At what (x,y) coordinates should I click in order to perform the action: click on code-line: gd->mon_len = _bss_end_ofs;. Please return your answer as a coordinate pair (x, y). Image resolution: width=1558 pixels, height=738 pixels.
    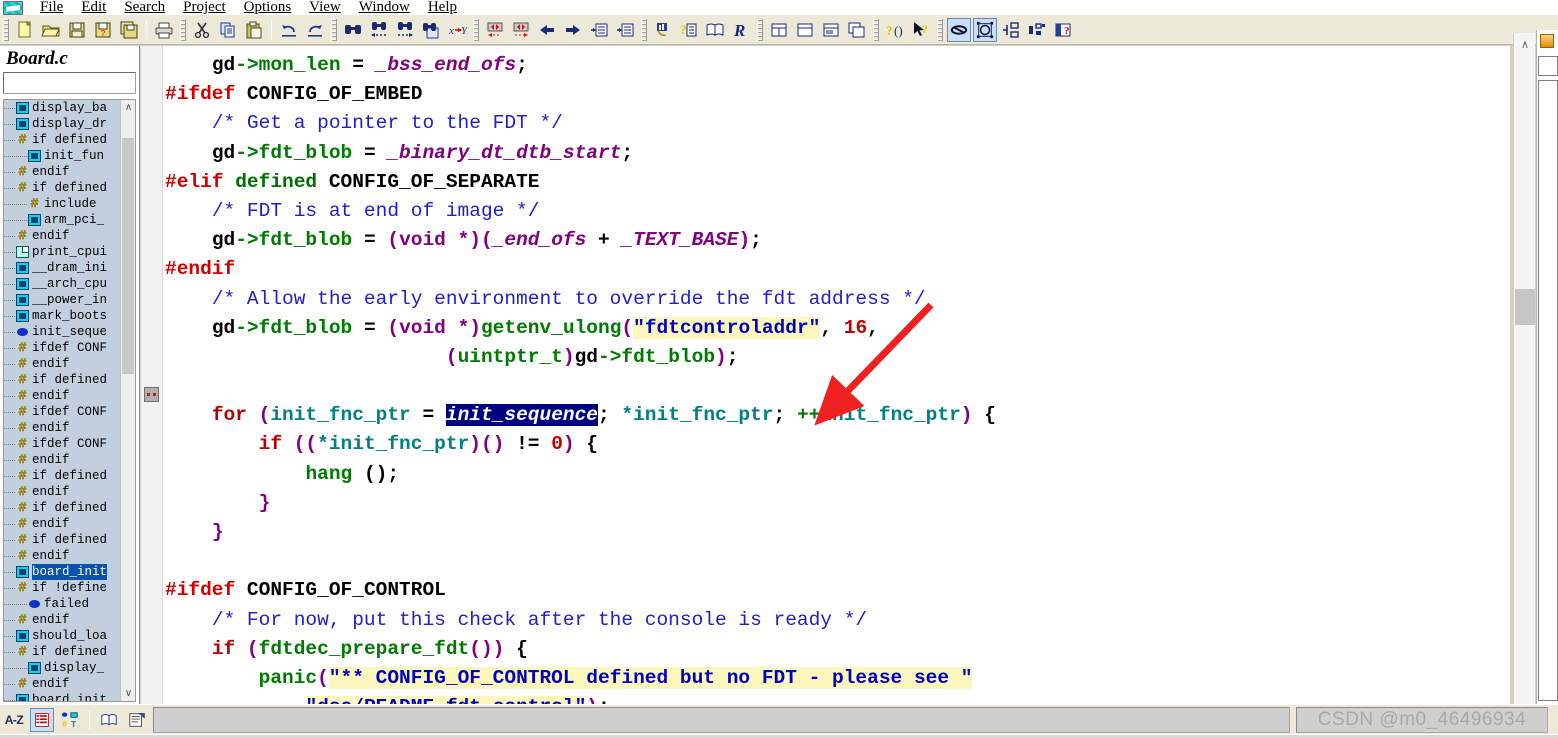
    Looking at the image, I should click on (837, 65).